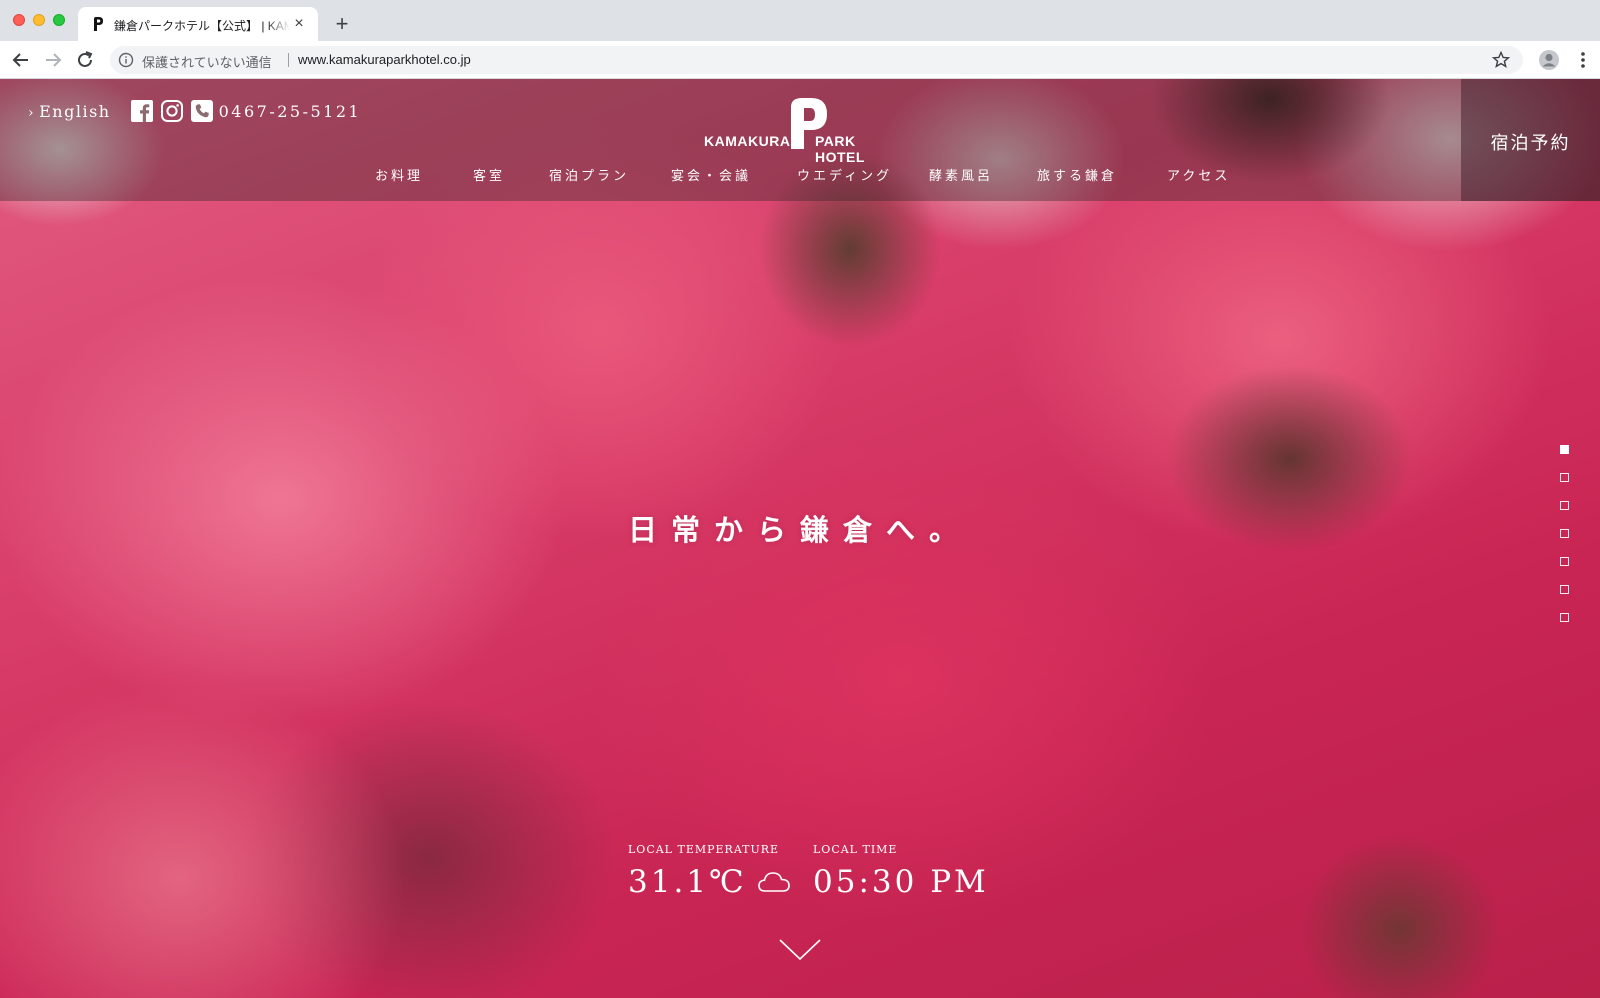 Image resolution: width=1600 pixels, height=998 pixels. What do you see at coordinates (1549, 60) in the screenshot?
I see `profile-avatar-icon` at bounding box center [1549, 60].